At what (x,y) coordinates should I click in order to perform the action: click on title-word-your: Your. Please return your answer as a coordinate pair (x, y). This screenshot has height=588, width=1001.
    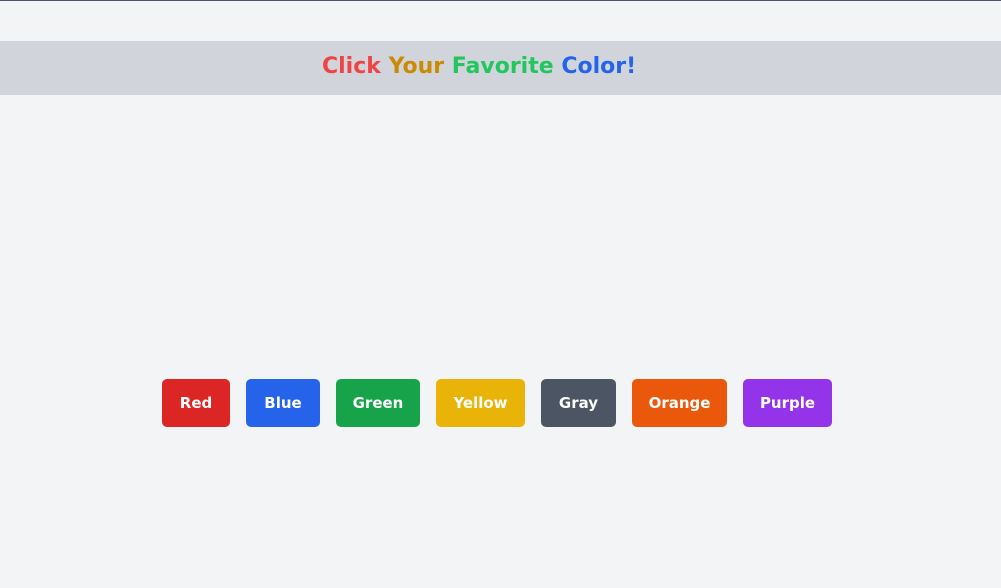
    Looking at the image, I should click on (416, 66).